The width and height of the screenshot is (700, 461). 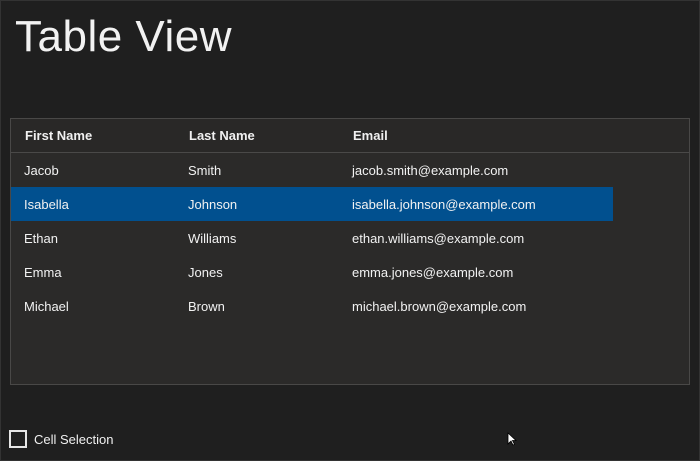 What do you see at coordinates (257, 306) in the screenshot?
I see `last-name-cell: Brown` at bounding box center [257, 306].